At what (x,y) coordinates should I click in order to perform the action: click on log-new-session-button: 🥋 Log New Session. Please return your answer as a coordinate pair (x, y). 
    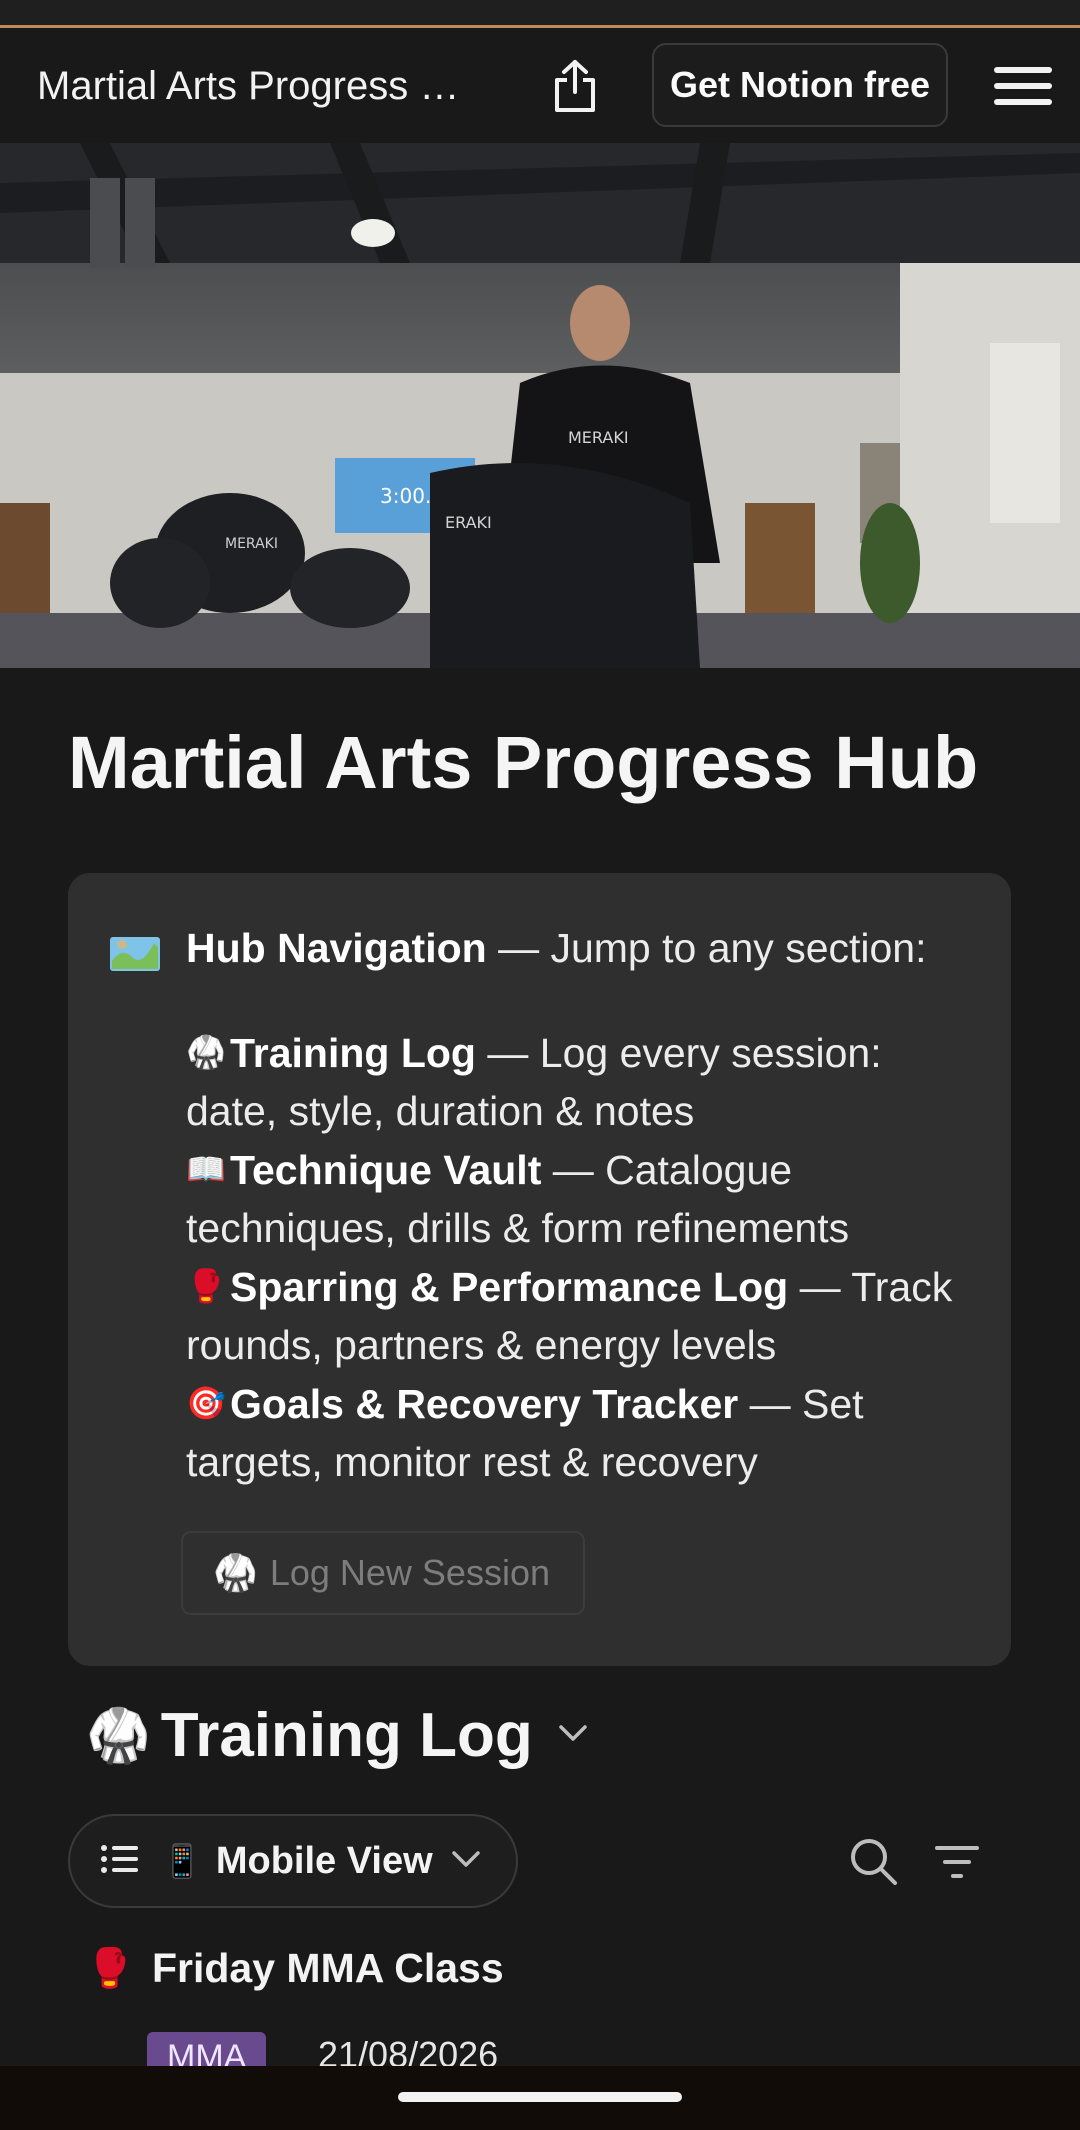
    Looking at the image, I should click on (383, 1573).